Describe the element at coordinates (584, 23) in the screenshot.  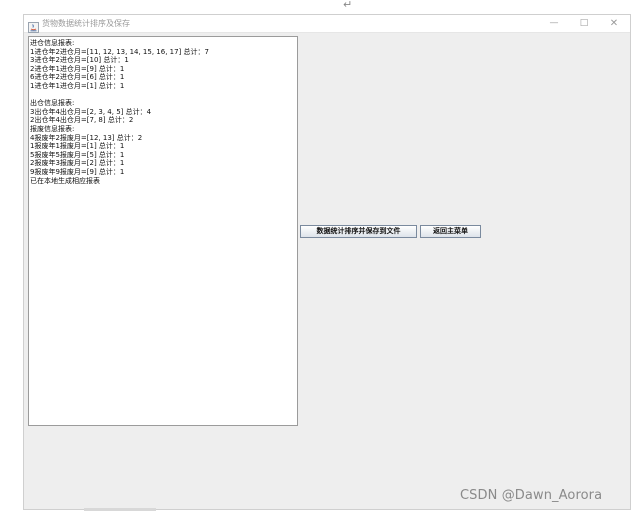
I see `maximize-icon: □` at that location.